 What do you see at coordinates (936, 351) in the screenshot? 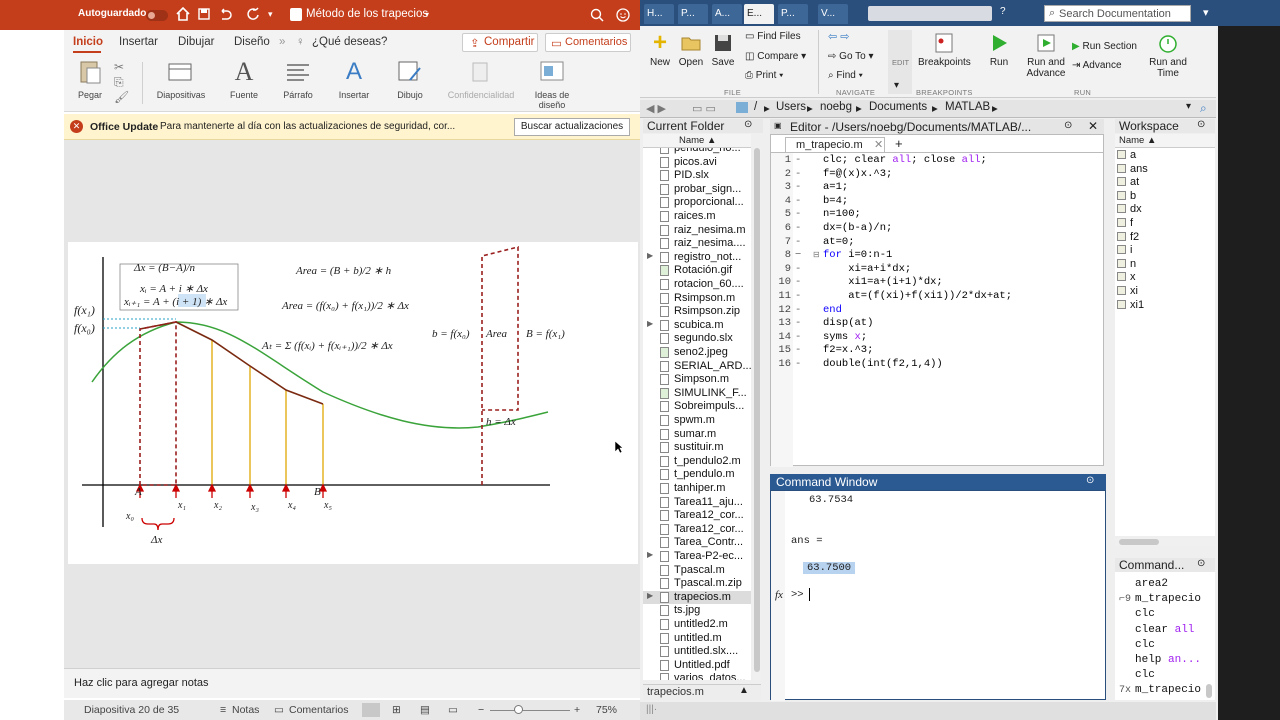
I see `code-line: 15- f2=x.^3;` at bounding box center [936, 351].